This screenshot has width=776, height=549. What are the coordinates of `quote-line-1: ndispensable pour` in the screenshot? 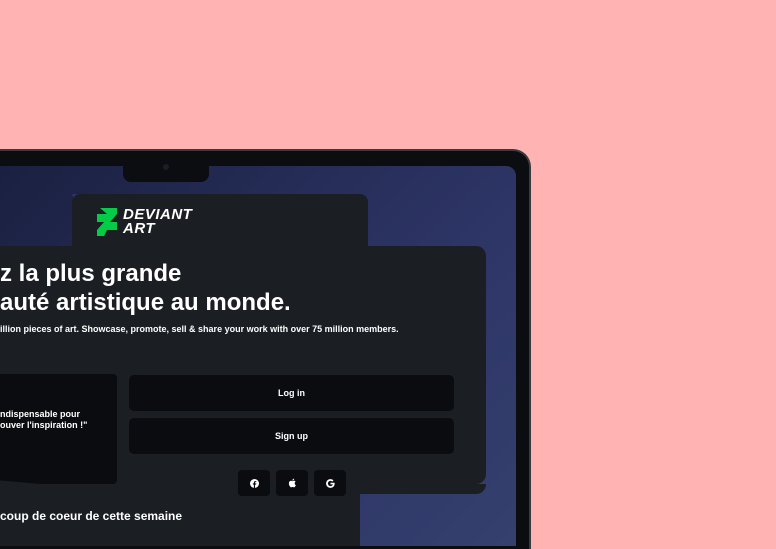 It's located at (40, 414).